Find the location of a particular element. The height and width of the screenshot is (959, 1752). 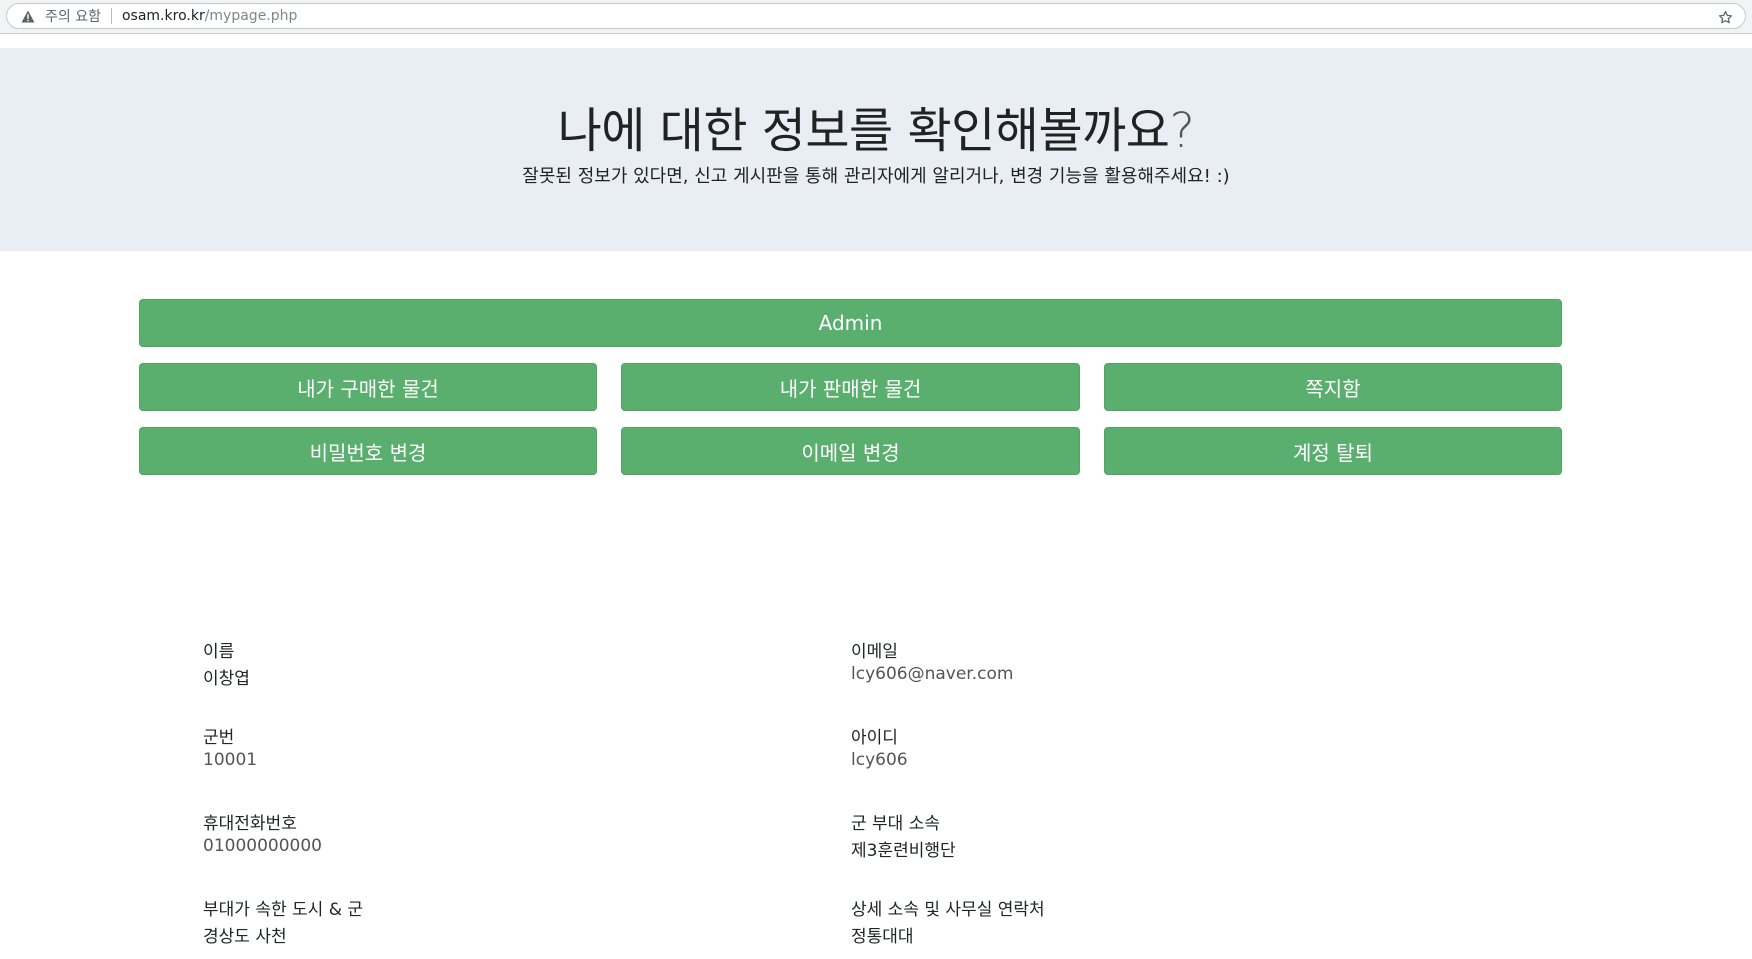

star-icon is located at coordinates (1725, 17).